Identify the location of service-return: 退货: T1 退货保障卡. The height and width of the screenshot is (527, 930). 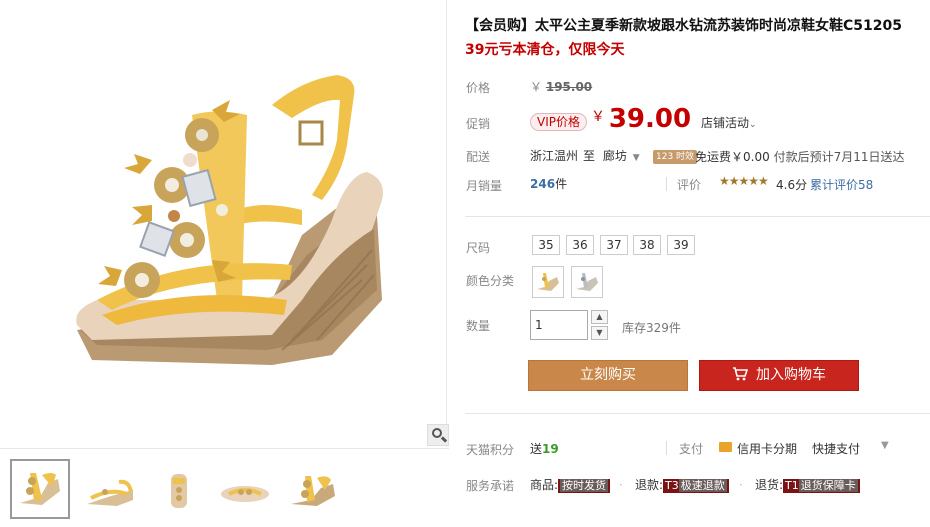
(807, 484).